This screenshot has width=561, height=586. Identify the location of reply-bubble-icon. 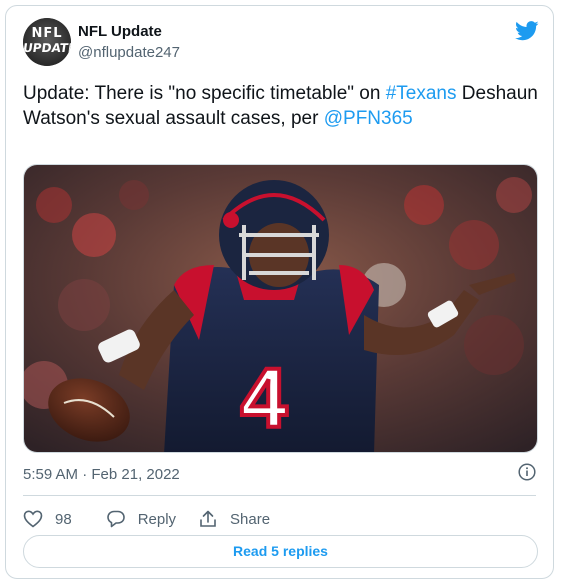
(115, 519).